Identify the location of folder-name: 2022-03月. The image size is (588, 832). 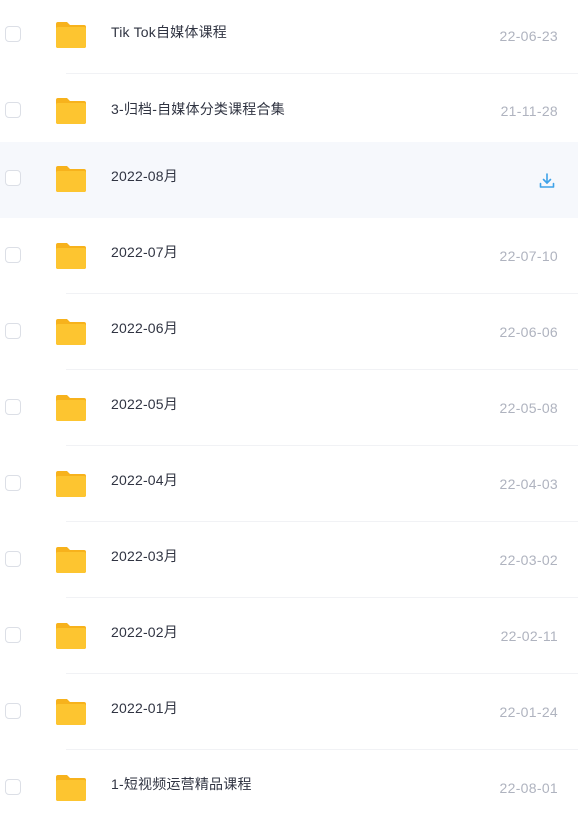
(144, 556).